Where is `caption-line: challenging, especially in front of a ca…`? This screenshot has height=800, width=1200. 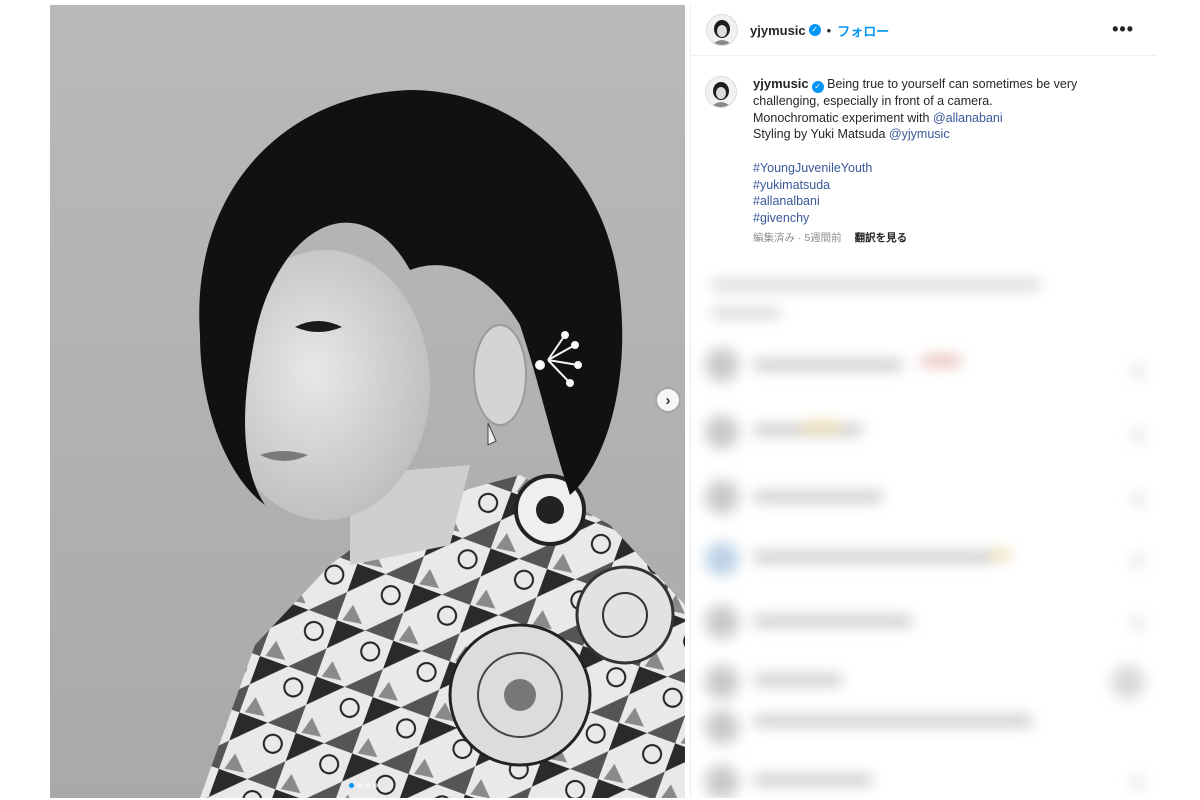 caption-line: challenging, especially in front of a ca… is located at coordinates (873, 101).